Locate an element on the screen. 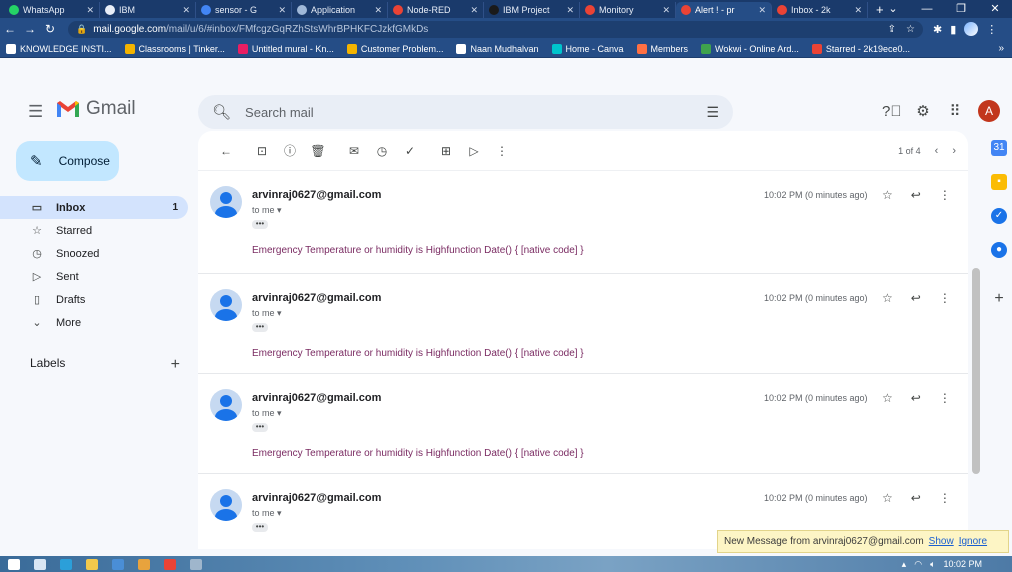 This screenshot has width=1012, height=572. bookmark-item: Naan Mudhalvan is located at coordinates (497, 48).